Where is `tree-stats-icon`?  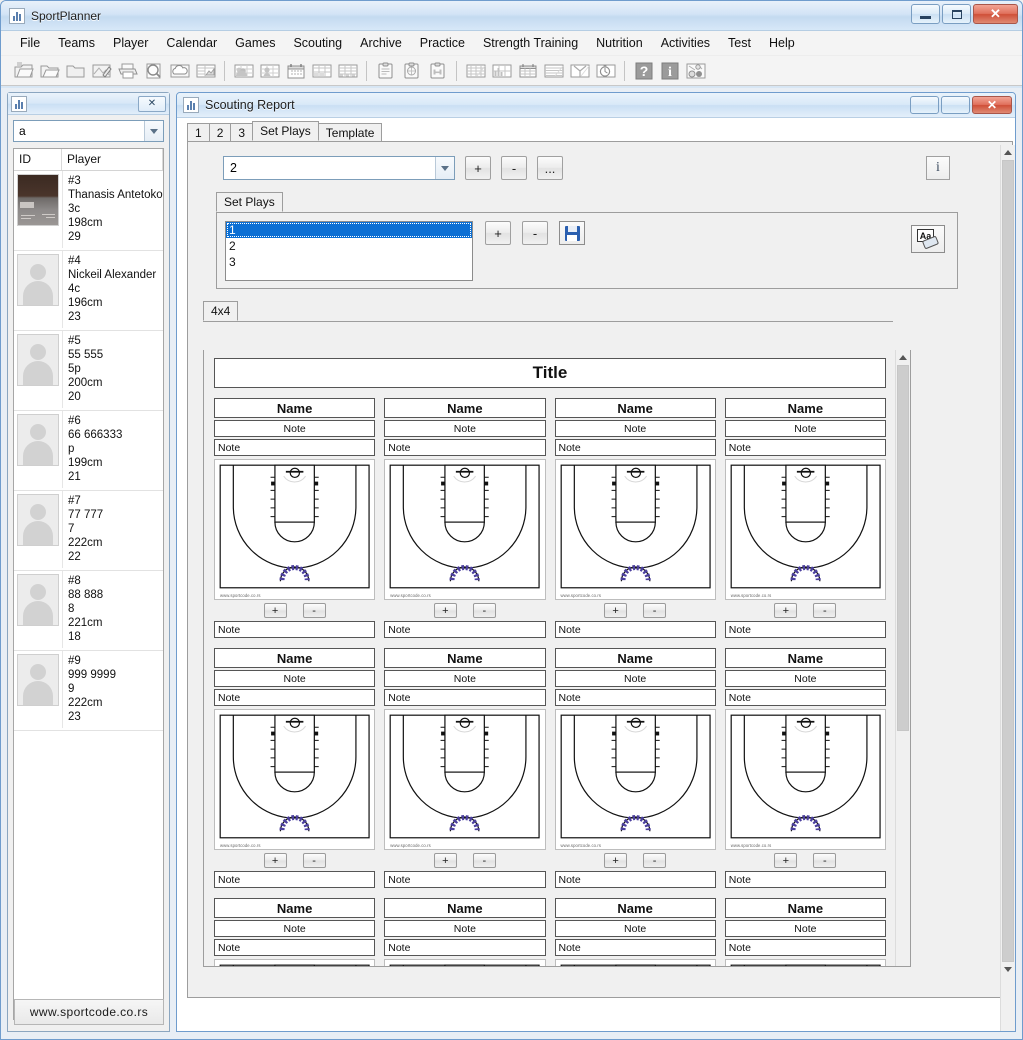 tree-stats-icon is located at coordinates (579, 70).